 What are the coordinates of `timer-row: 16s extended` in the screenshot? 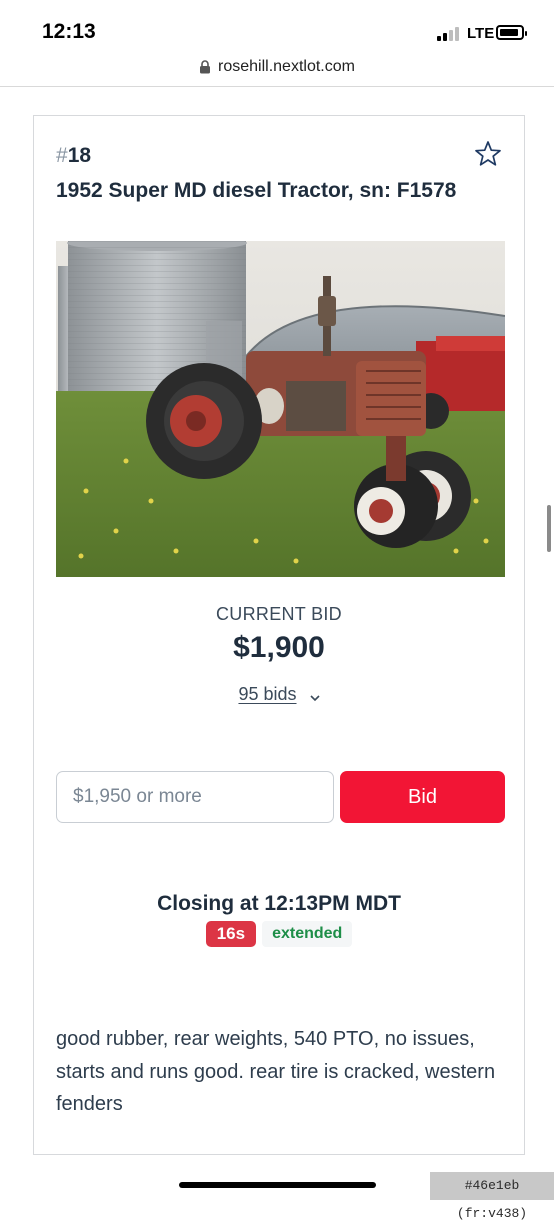 It's located at (279, 934).